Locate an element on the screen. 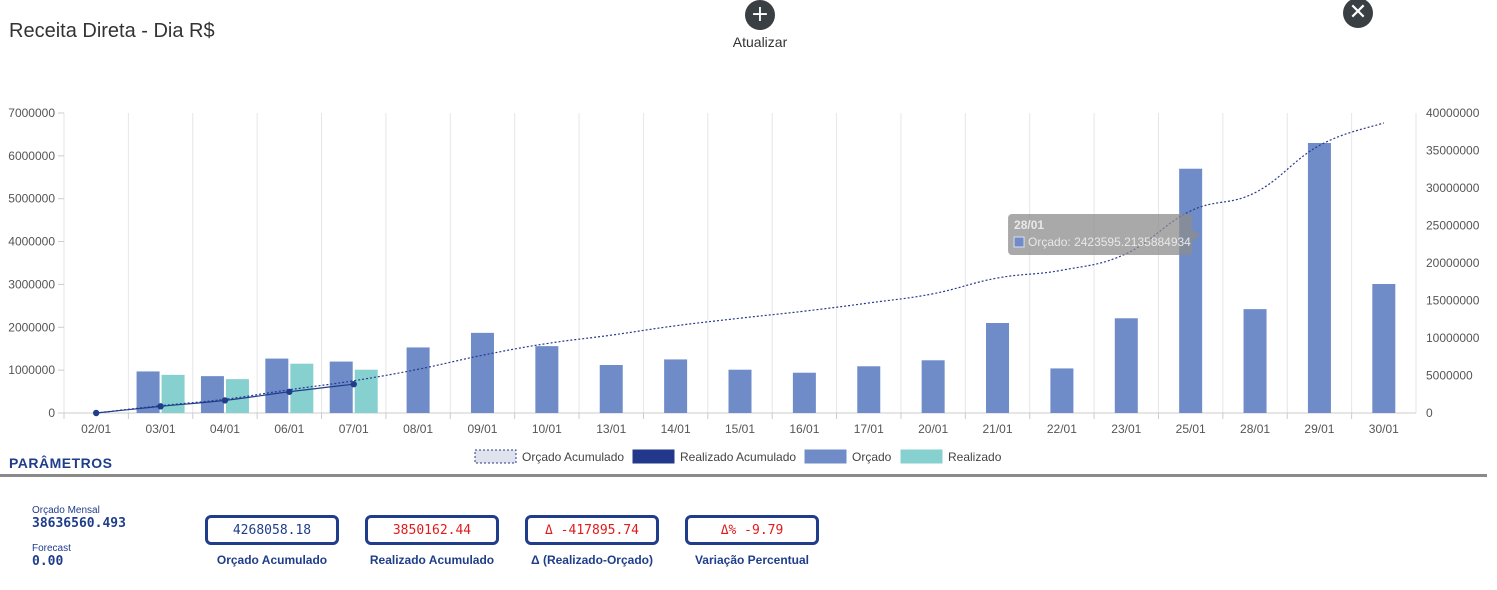  forecast-label: Forecast is located at coordinates (51, 548).